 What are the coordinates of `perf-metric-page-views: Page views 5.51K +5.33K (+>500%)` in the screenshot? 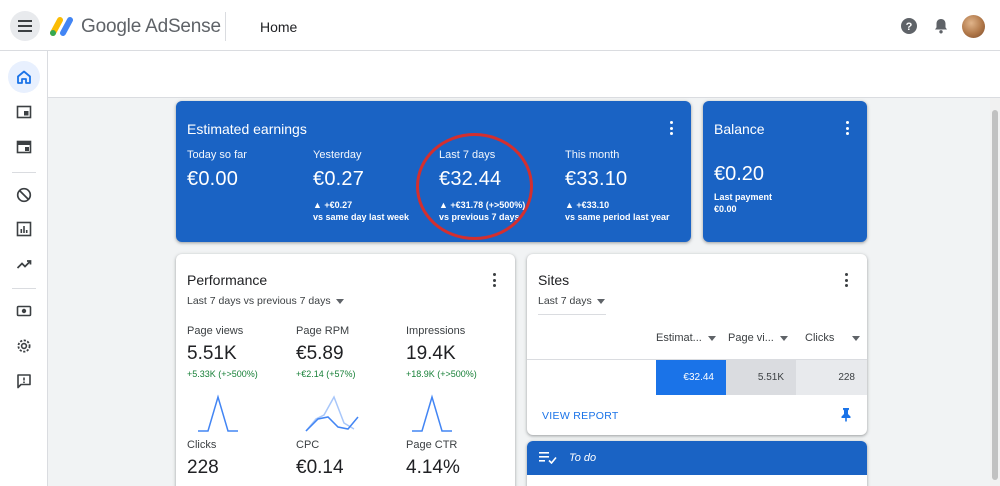 It's located at (222, 352).